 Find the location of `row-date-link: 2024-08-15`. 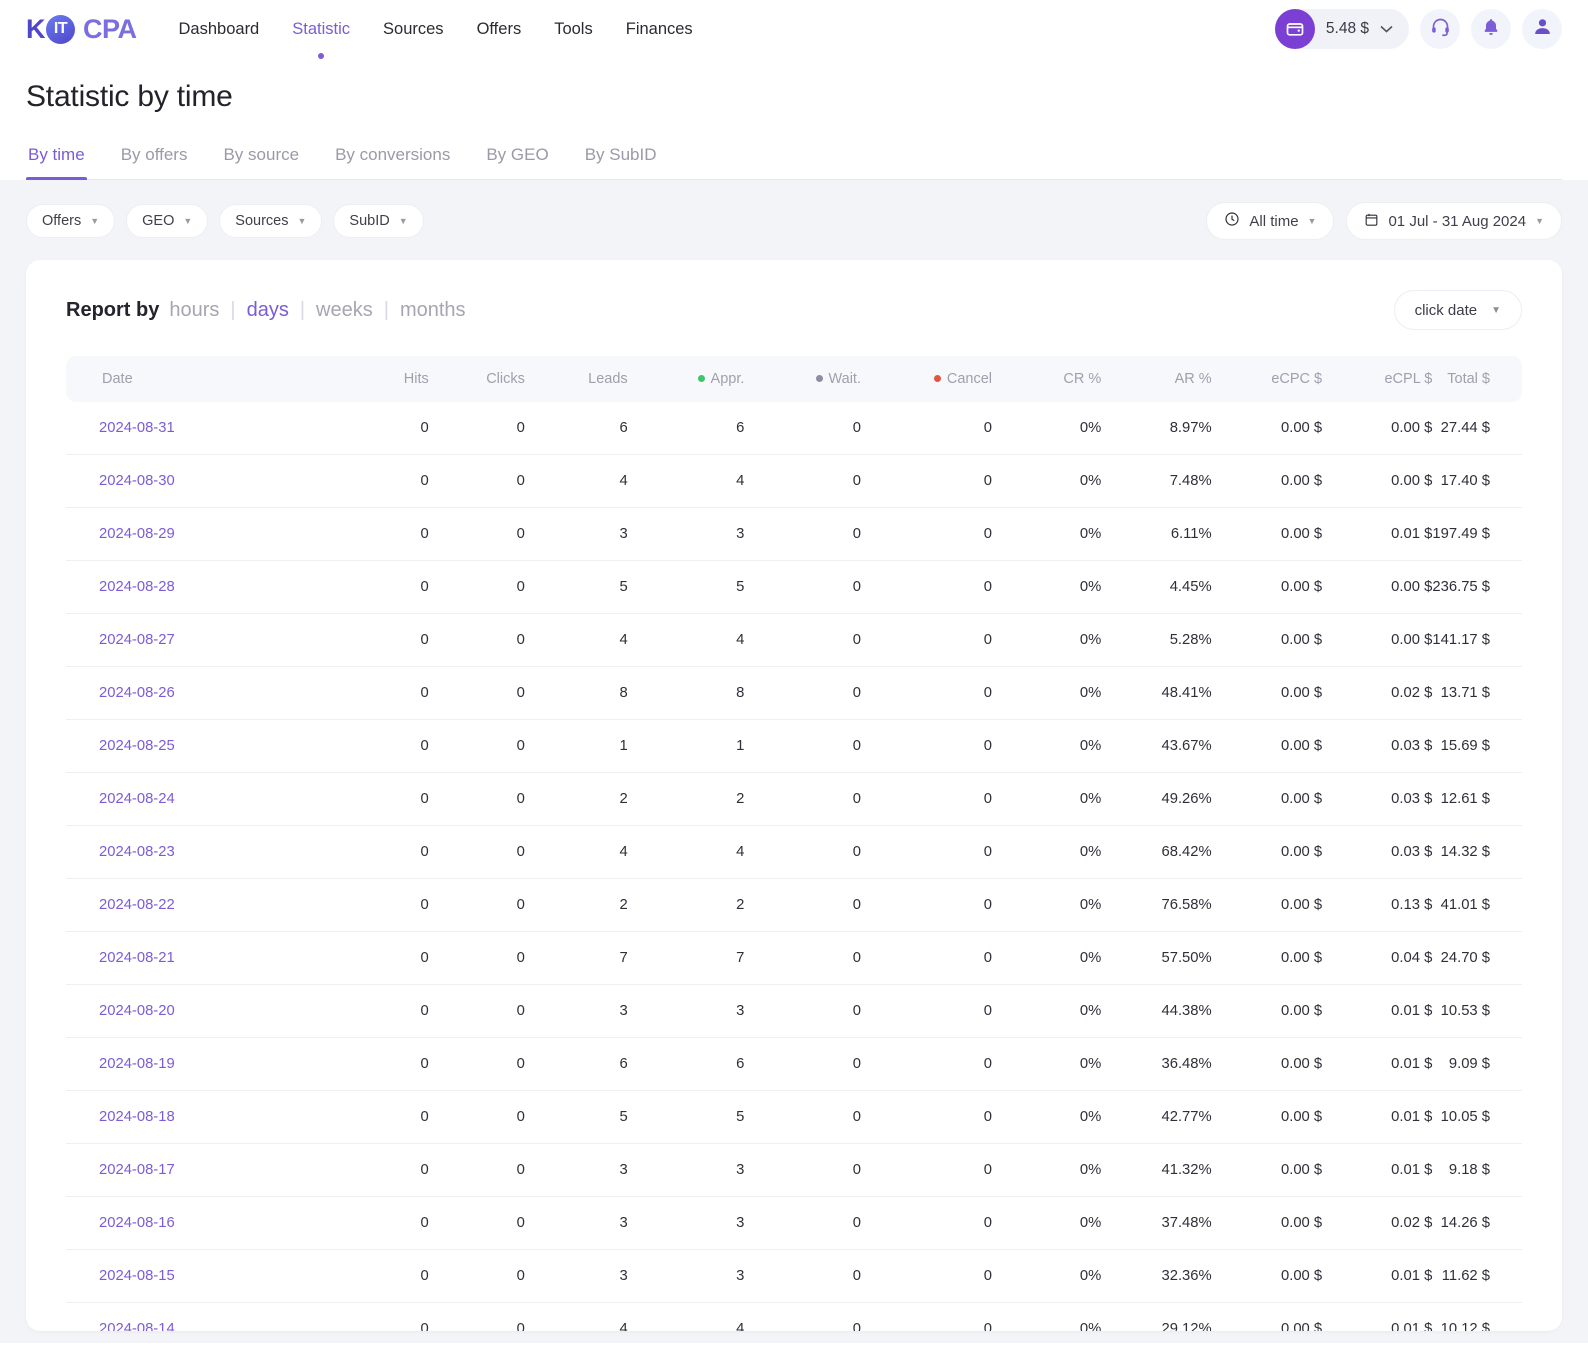

row-date-link: 2024-08-15 is located at coordinates (197, 1276).